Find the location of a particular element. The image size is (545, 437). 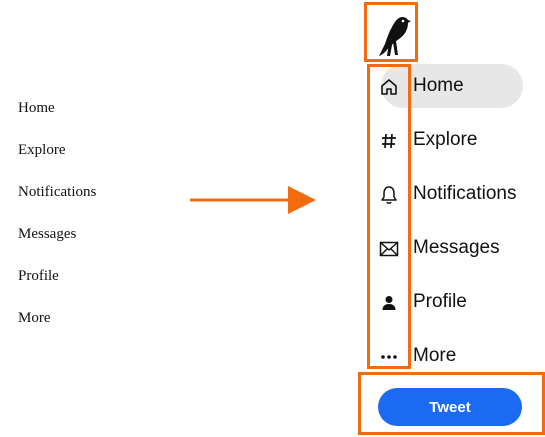

bird-logo-icon is located at coordinates (395, 36).